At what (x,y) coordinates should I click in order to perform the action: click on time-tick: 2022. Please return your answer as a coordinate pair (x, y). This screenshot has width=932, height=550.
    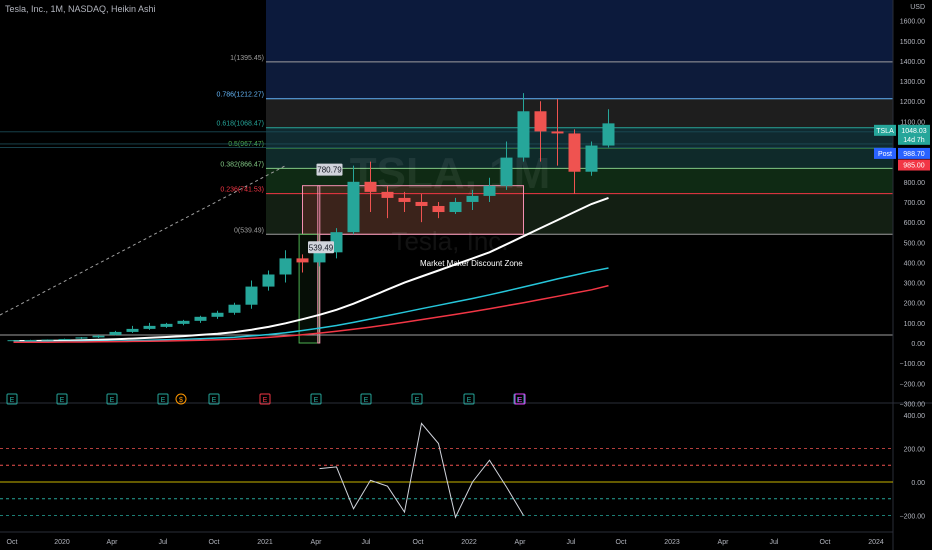
    Looking at the image, I should click on (469, 542).